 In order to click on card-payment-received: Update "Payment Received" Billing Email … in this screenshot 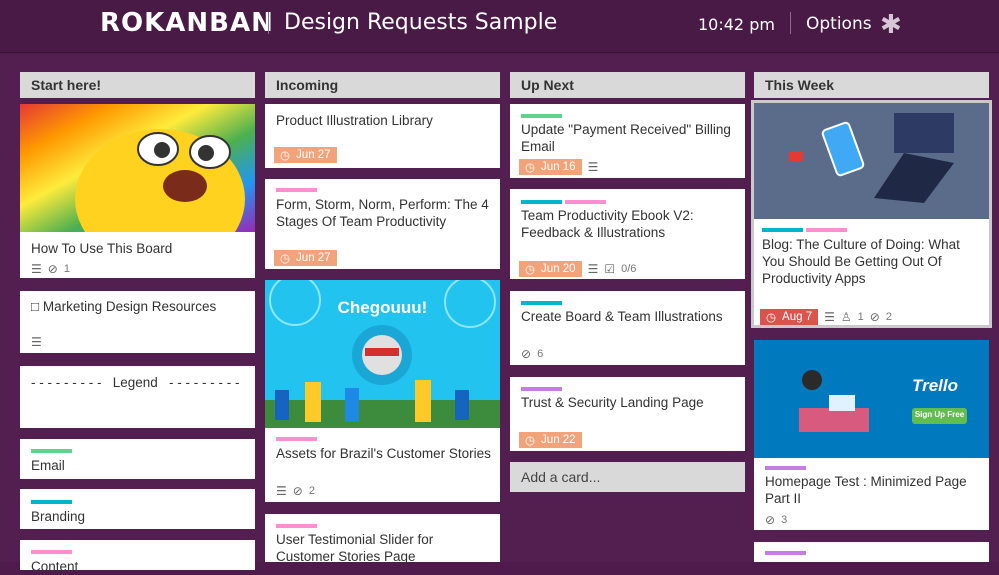, I will do `click(627, 141)`.